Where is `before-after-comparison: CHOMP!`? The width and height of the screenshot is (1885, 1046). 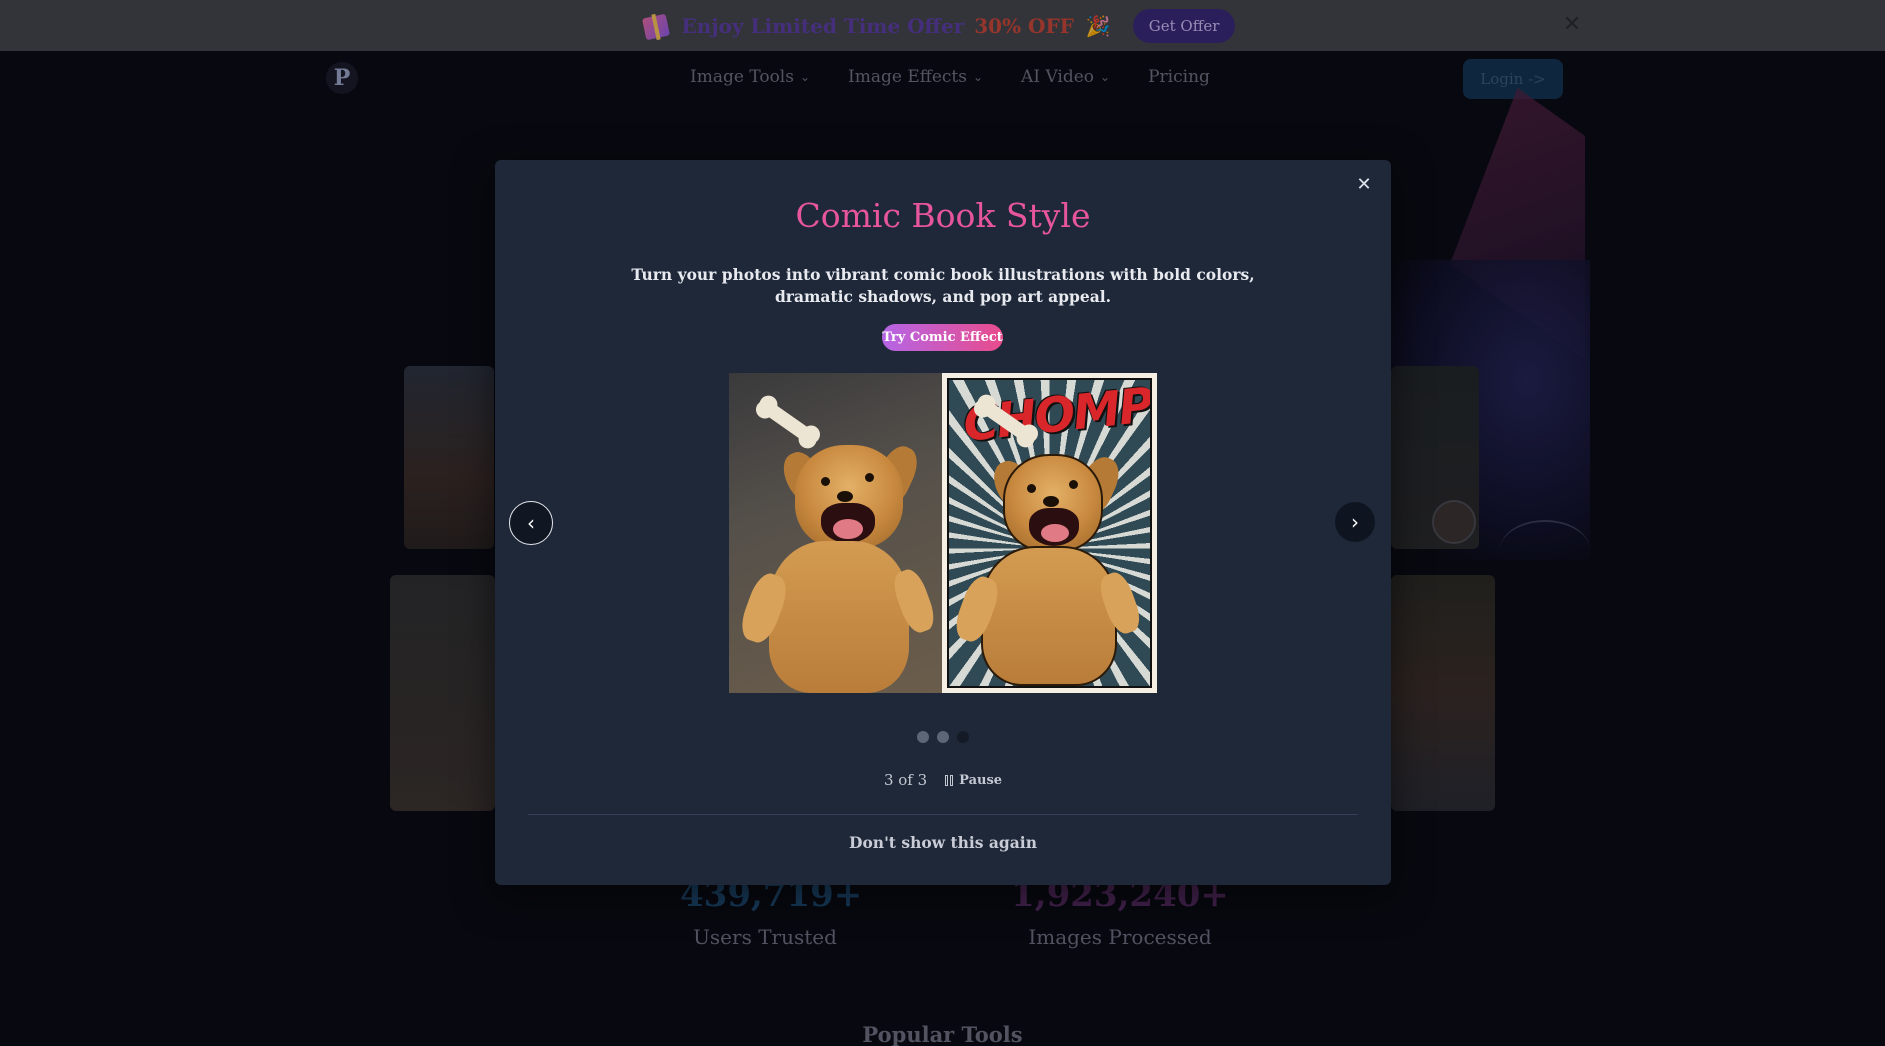
before-after-comparison: CHOMP! is located at coordinates (943, 533).